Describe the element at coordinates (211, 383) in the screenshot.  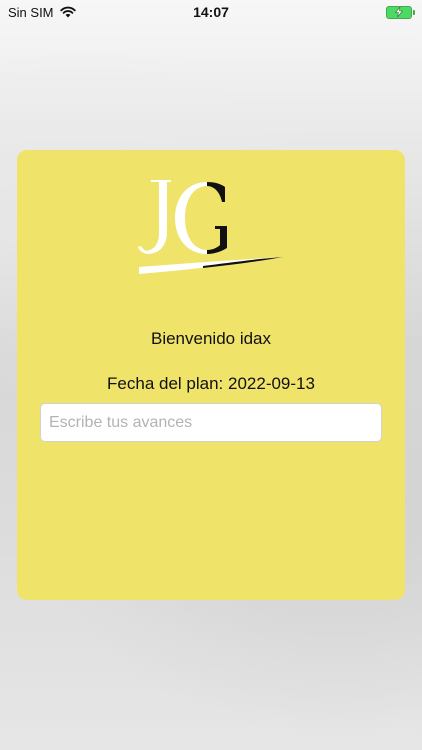
I see `plan-date-text: Fecha del plan: 2022-09-13` at that location.